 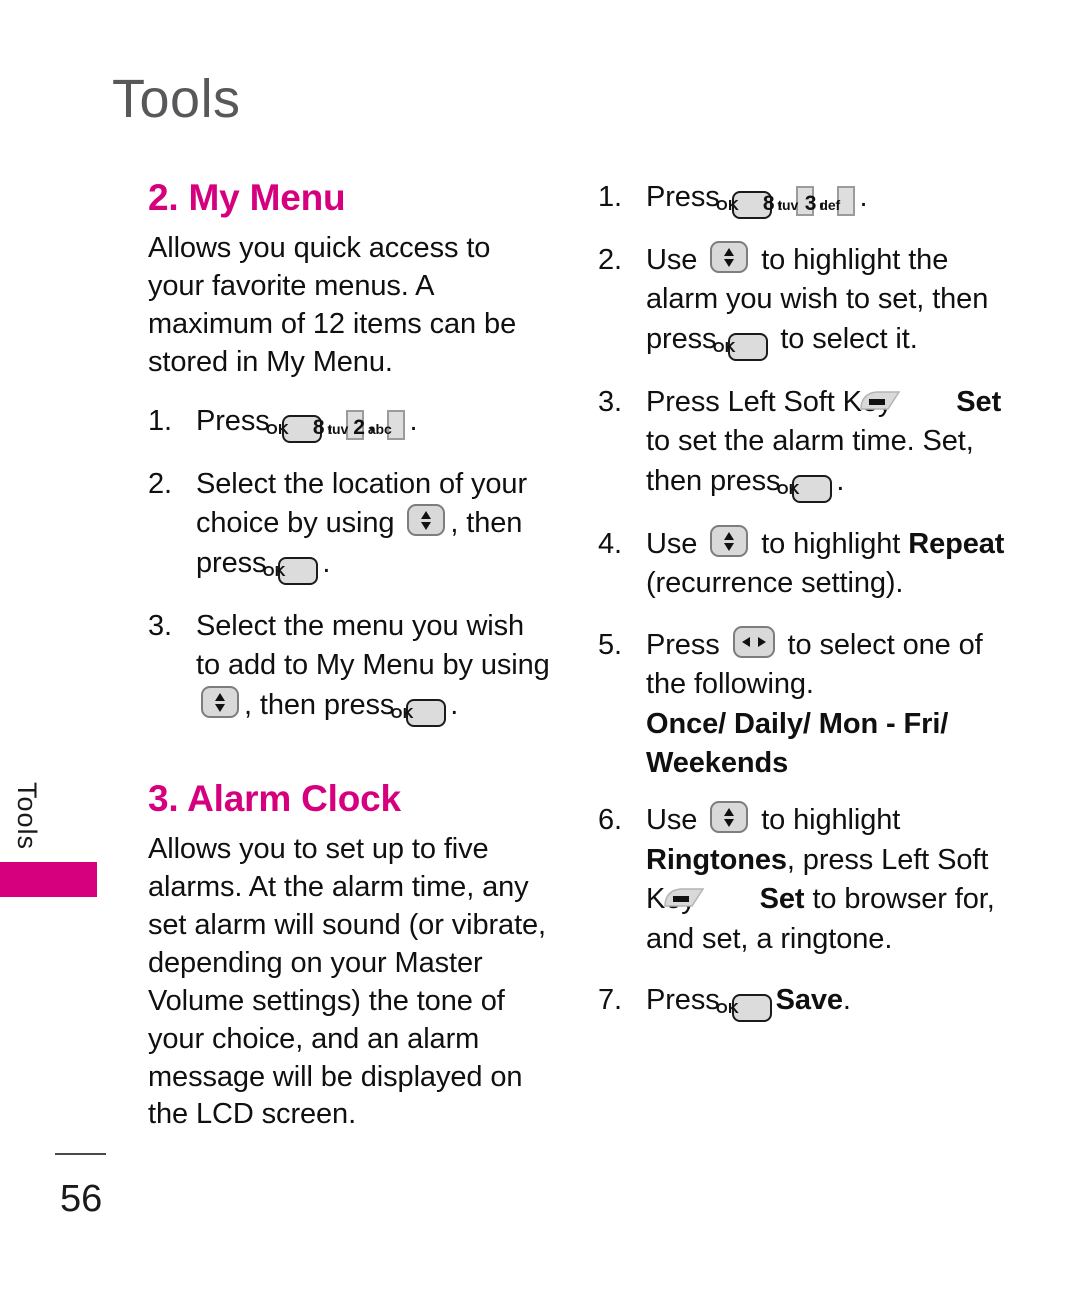 I want to click on number-key-2-icon: 2 abc, so click(x=379, y=424).